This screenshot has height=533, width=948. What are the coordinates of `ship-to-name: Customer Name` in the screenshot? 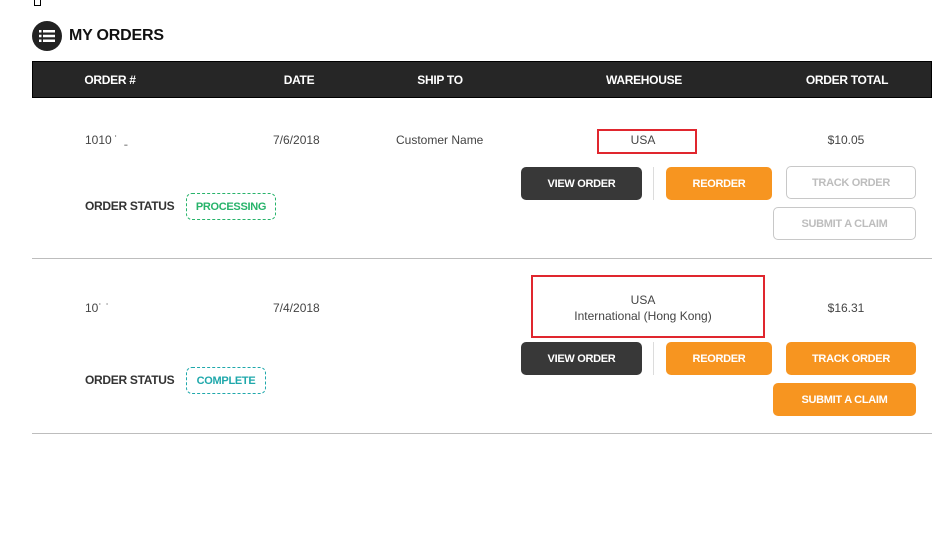 It's located at (440, 140).